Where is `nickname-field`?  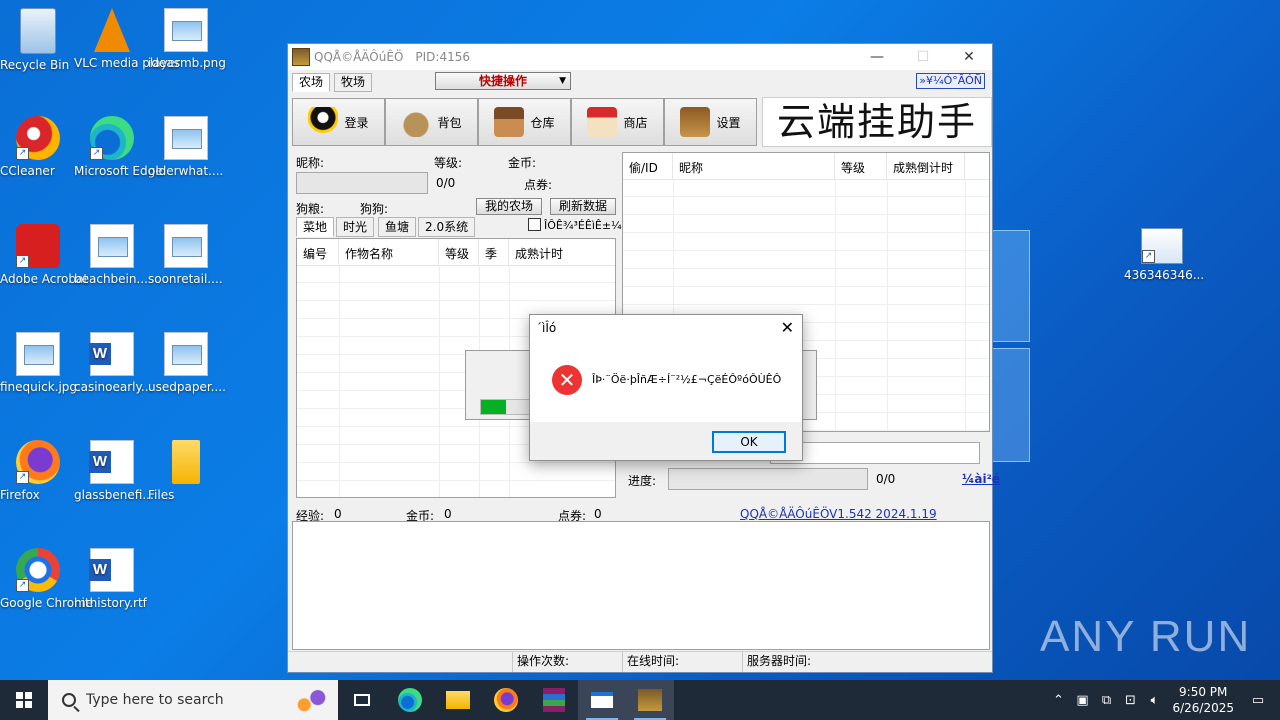 nickname-field is located at coordinates (362, 183).